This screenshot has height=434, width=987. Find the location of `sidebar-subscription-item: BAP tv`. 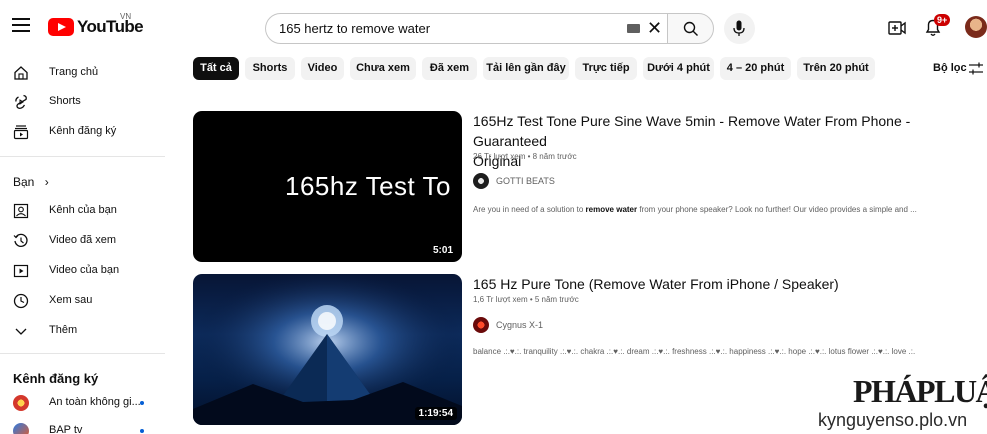

sidebar-subscription-item: BAP tv is located at coordinates (82, 425).